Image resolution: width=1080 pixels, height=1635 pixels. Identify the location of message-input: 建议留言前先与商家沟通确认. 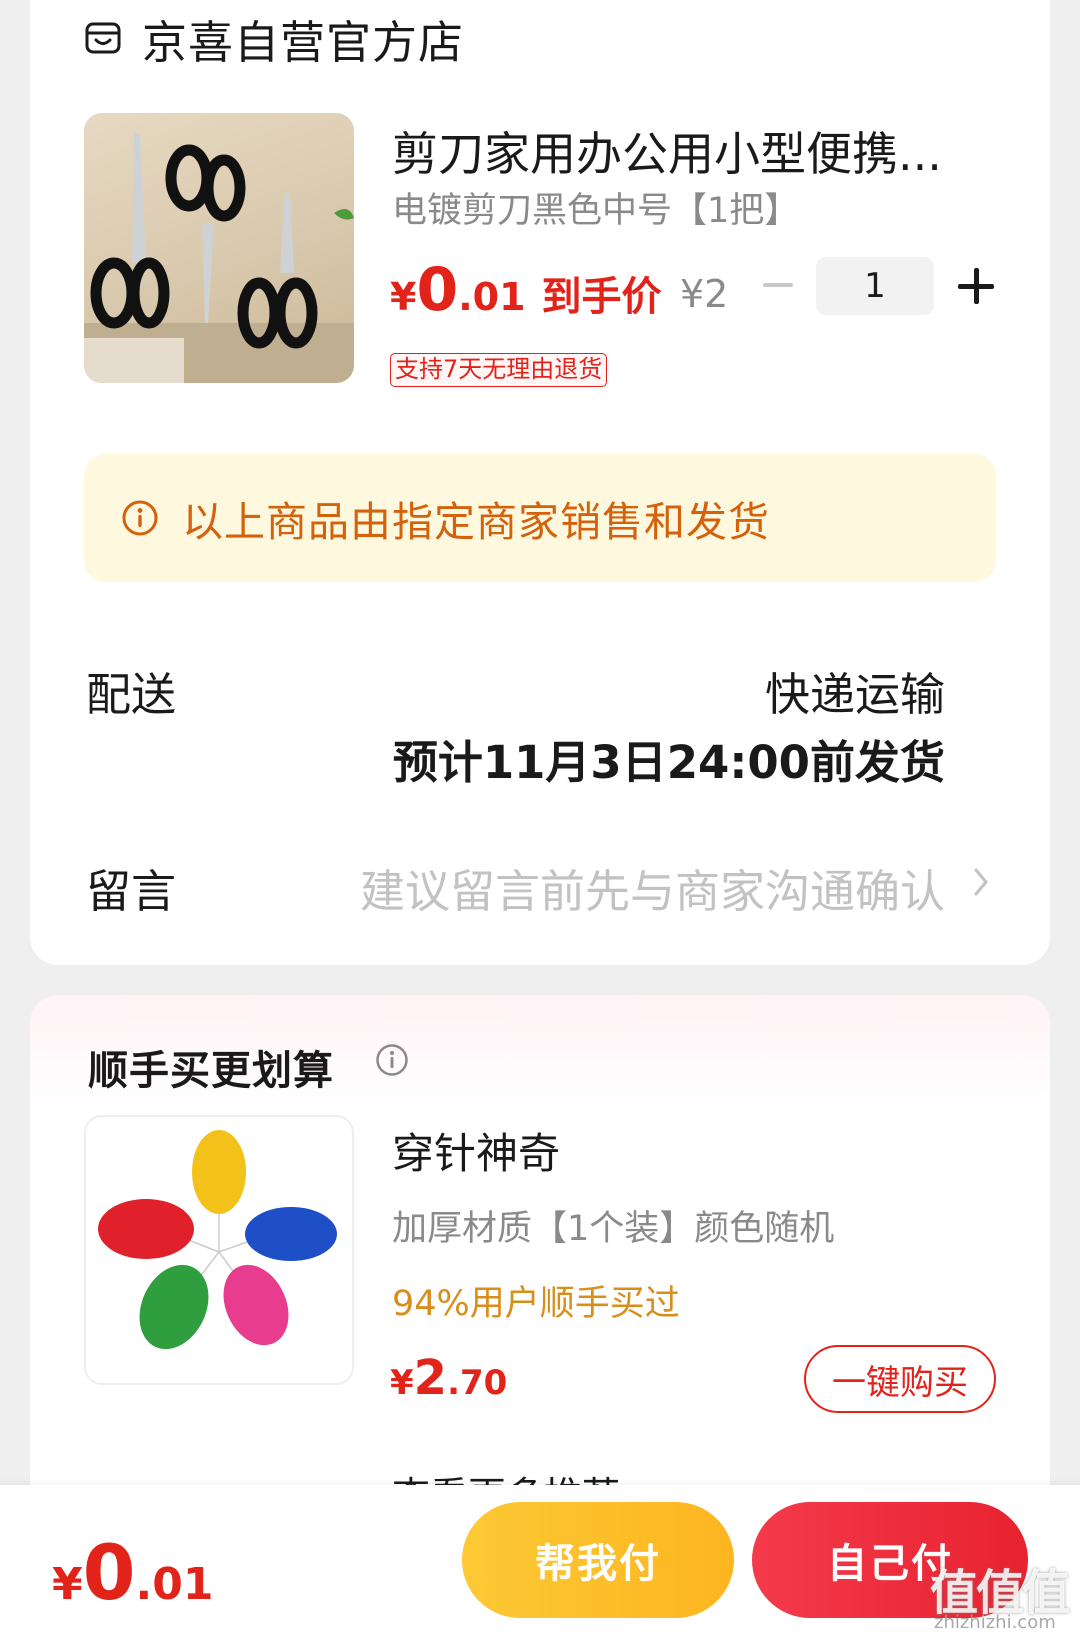
(652, 887).